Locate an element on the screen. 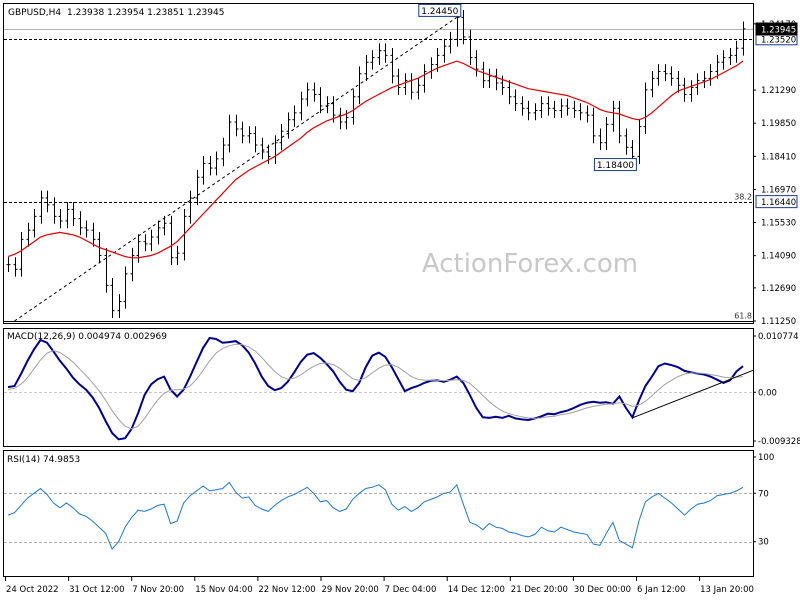 This screenshot has height=600, width=800. rsi-tick-label: 30 is located at coordinates (763, 543).